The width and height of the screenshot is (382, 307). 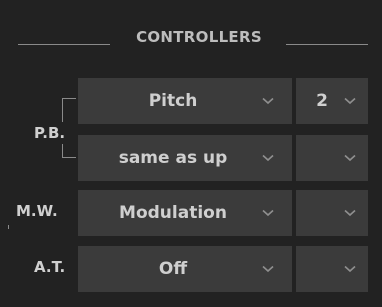 I want to click on pb-bracket-top-horizontal, so click(x=69, y=98).